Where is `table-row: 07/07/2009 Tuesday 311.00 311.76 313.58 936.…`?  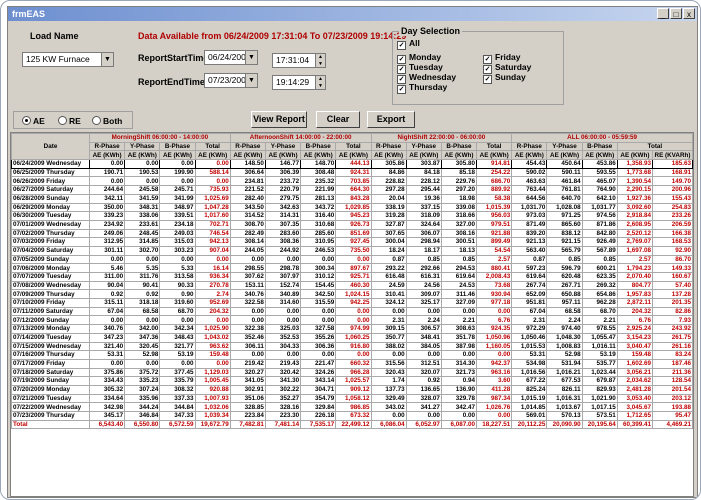
table-row: 07/07/2009 Tuesday 311.00 311.76 313.58 936.… is located at coordinates (352, 277).